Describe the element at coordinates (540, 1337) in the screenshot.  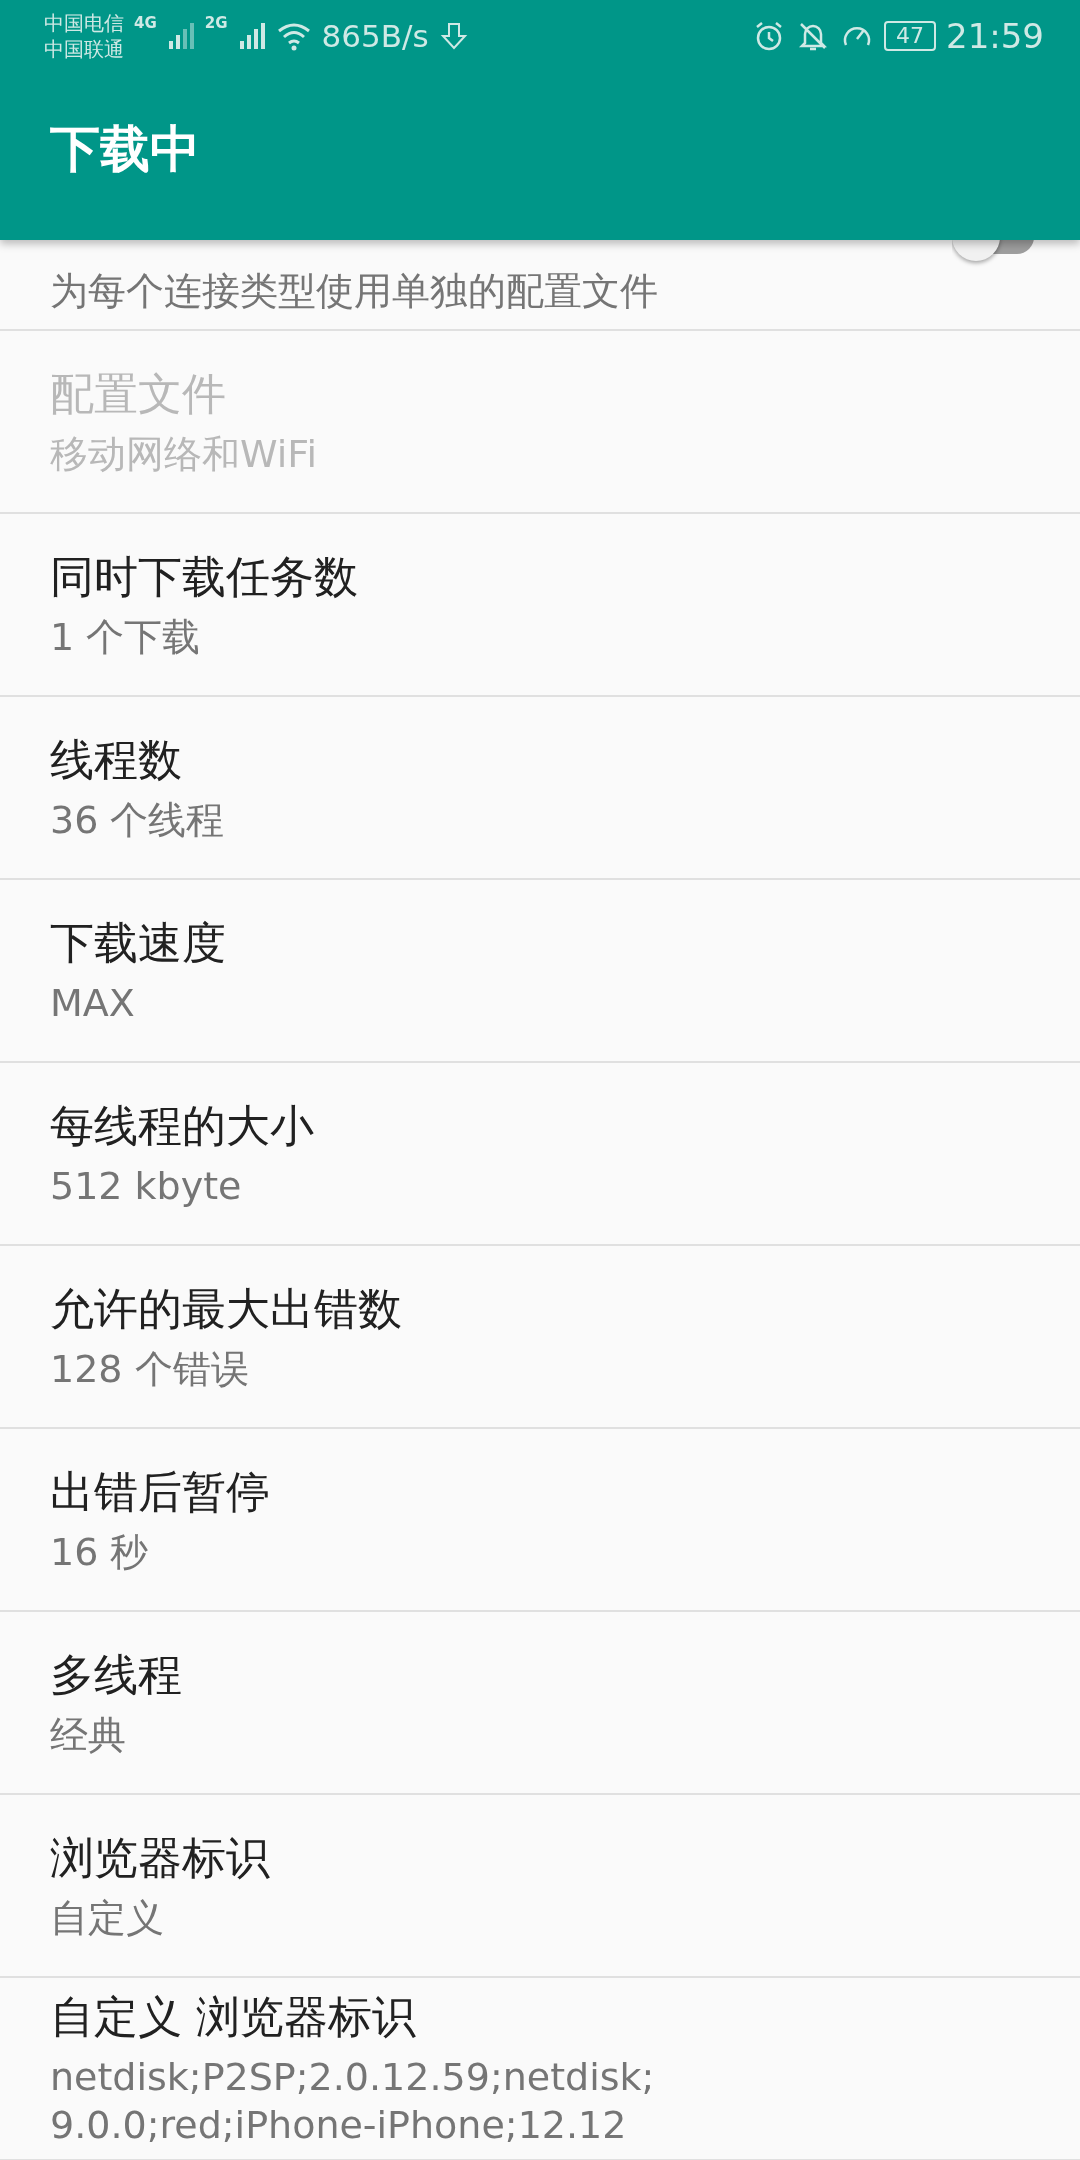
I see `setting-item: 允许的最大出错数 128 个错误` at that location.